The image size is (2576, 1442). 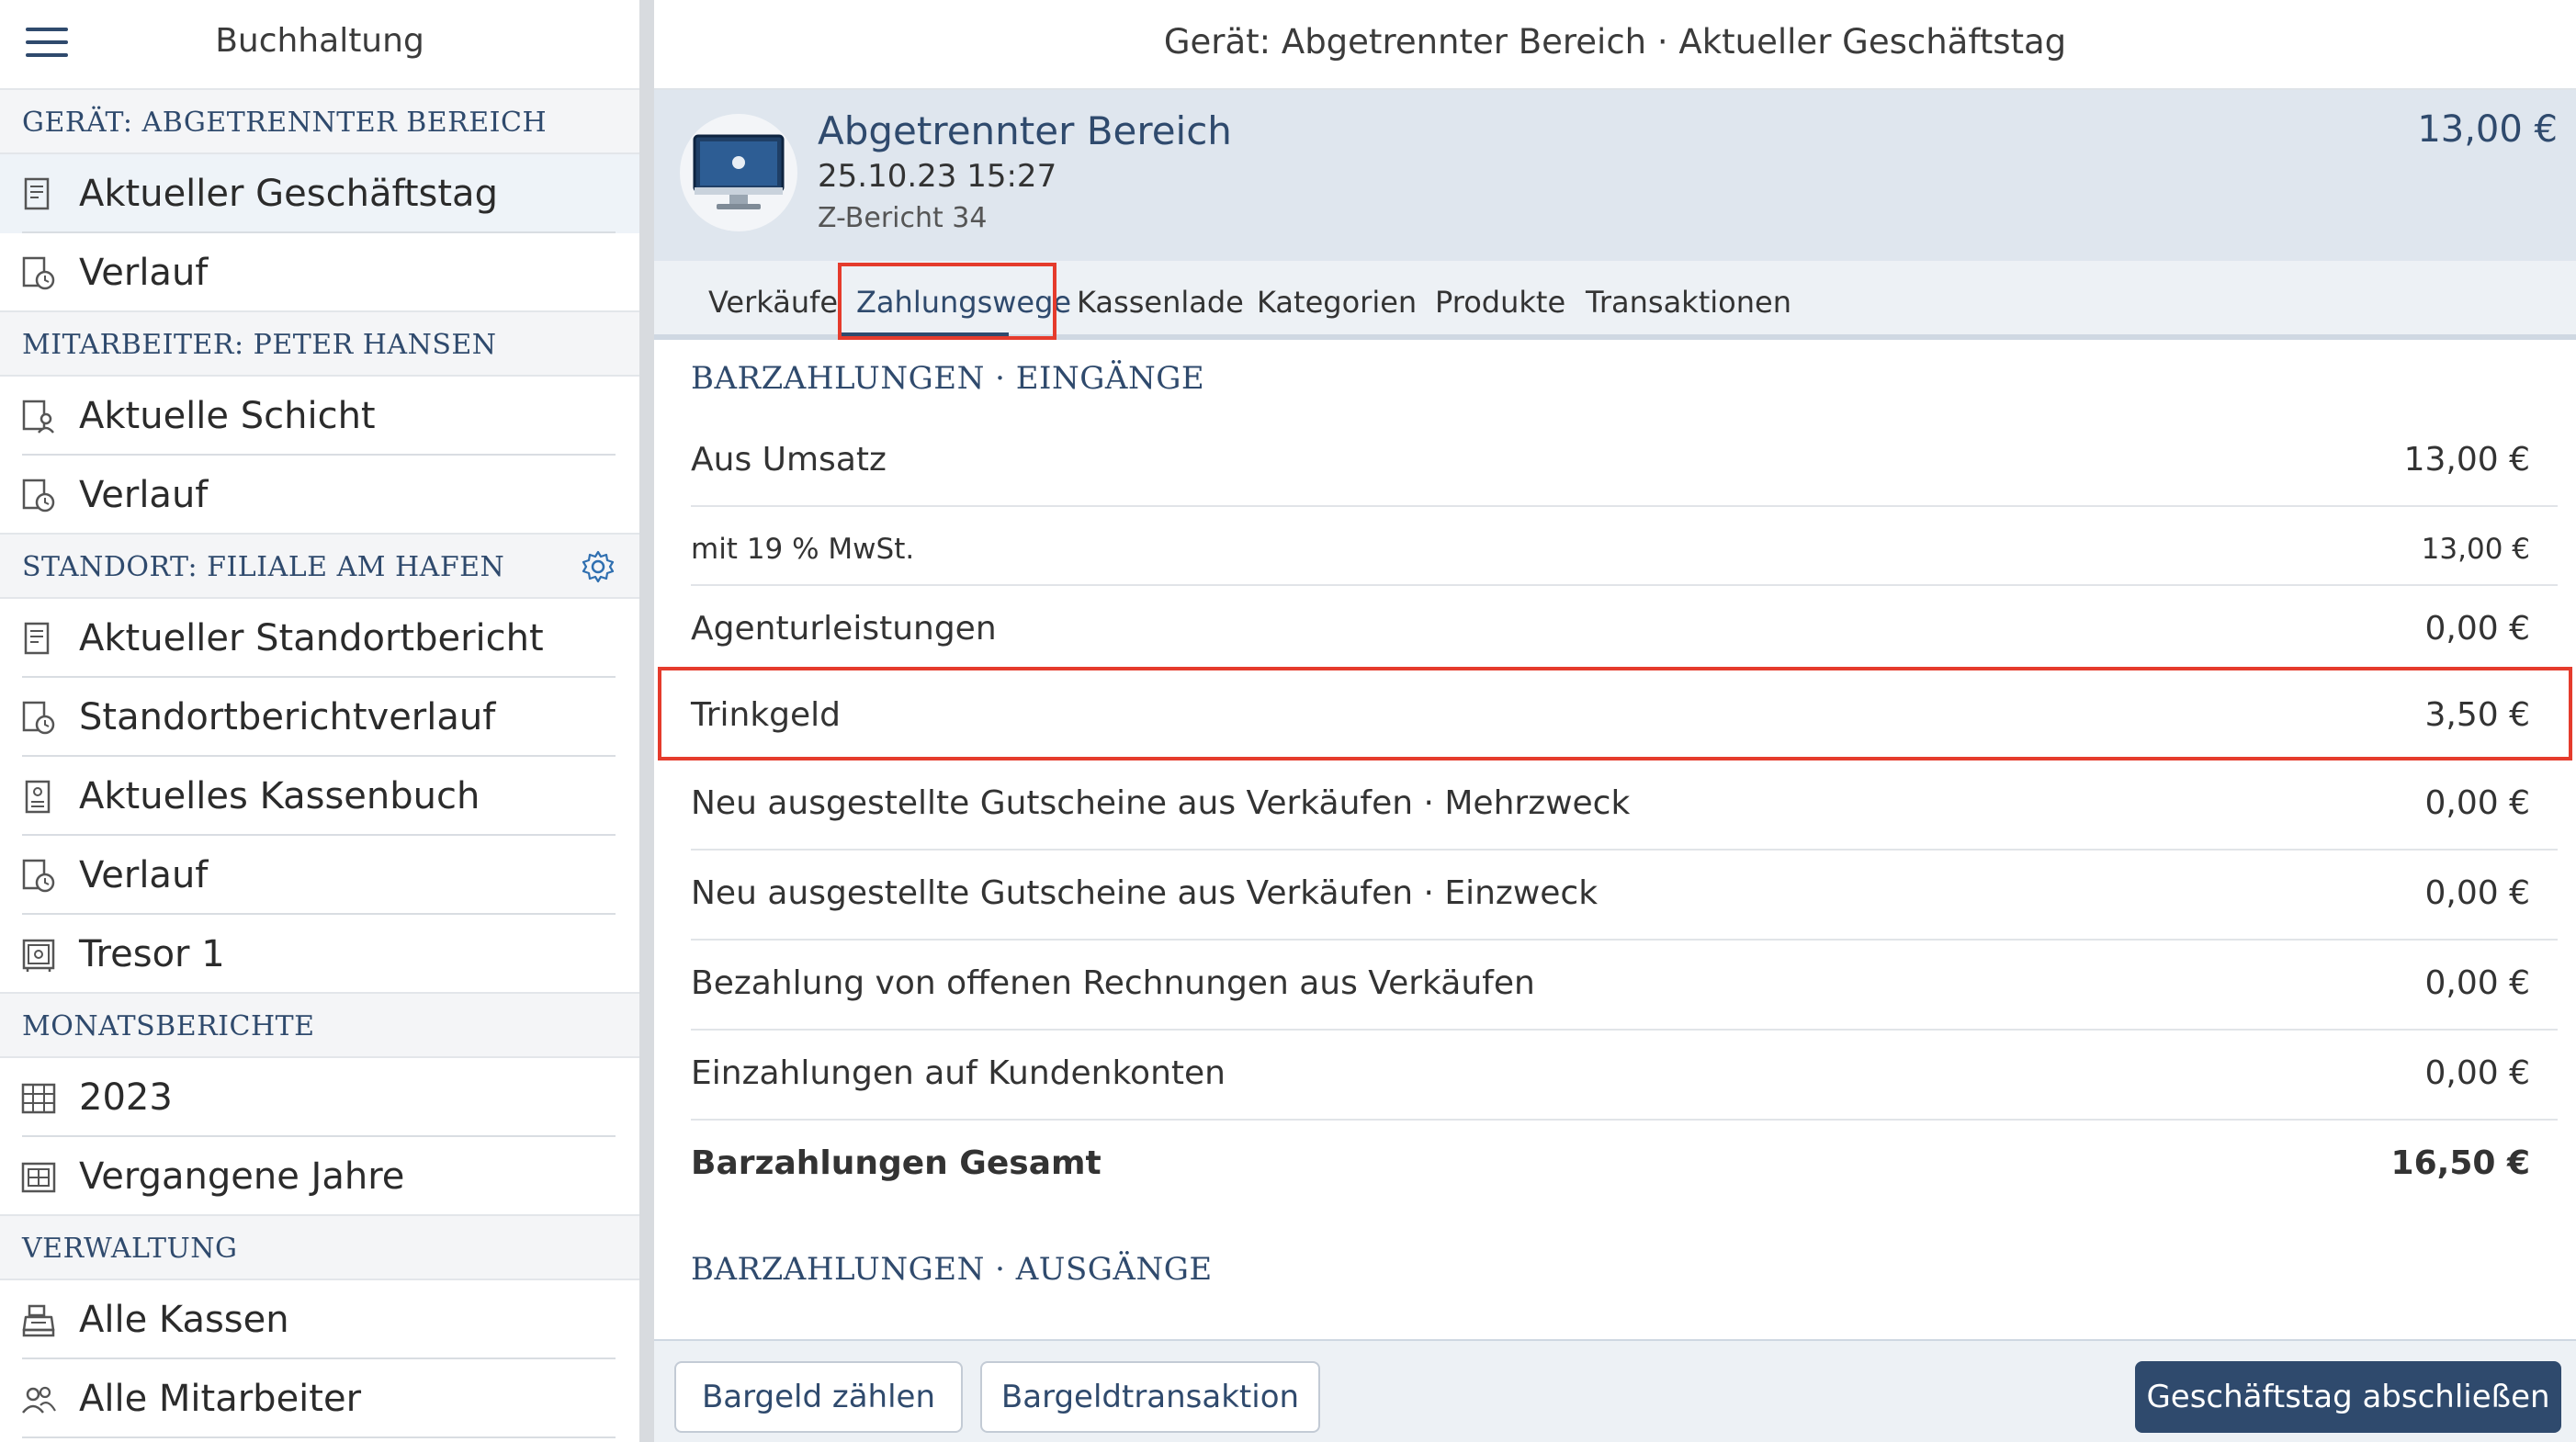 I want to click on sidebar-item-past-years: Vergangene Jahre, so click(x=319, y=1176).